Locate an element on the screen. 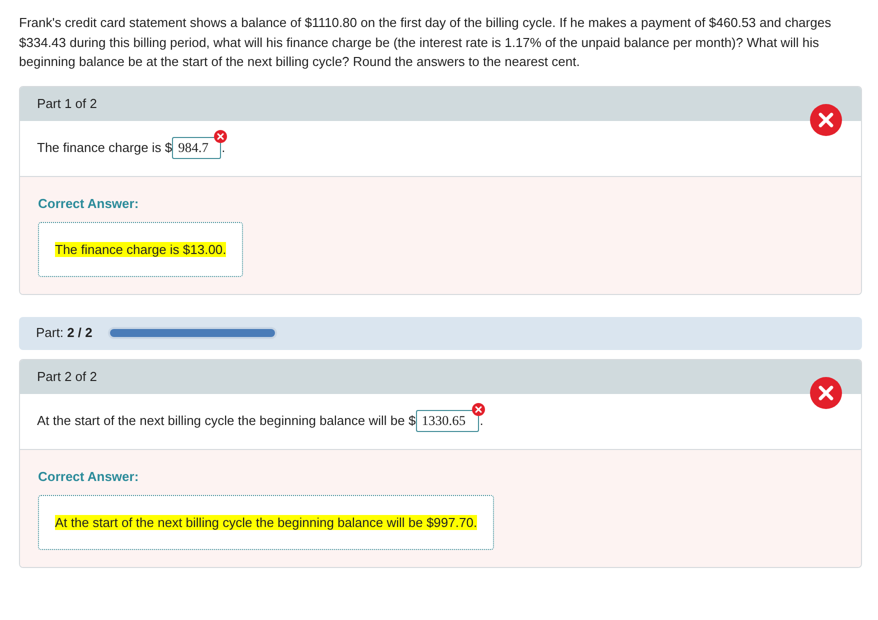 The image size is (878, 620). prompt-text: The finance charge is $ is located at coordinates (104, 148).